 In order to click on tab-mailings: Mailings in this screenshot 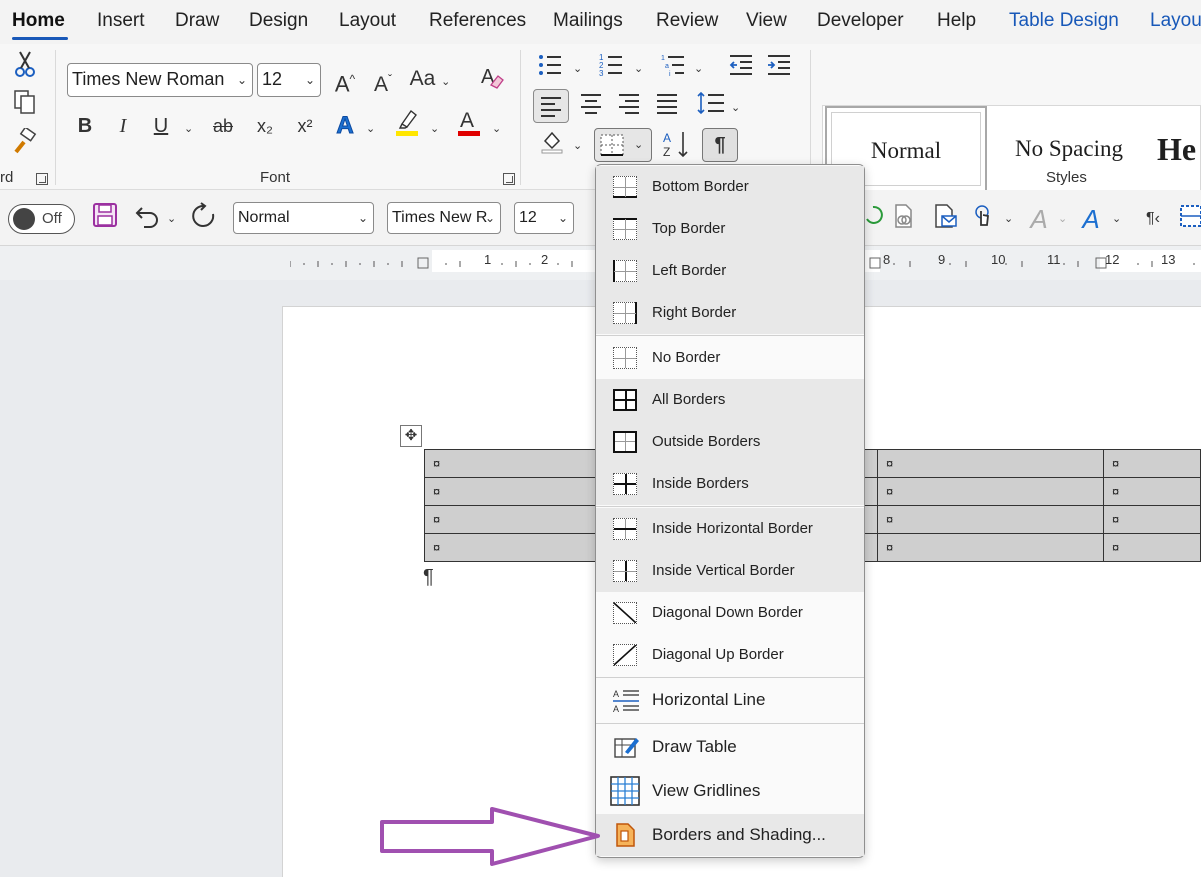, I will do `click(588, 21)`.